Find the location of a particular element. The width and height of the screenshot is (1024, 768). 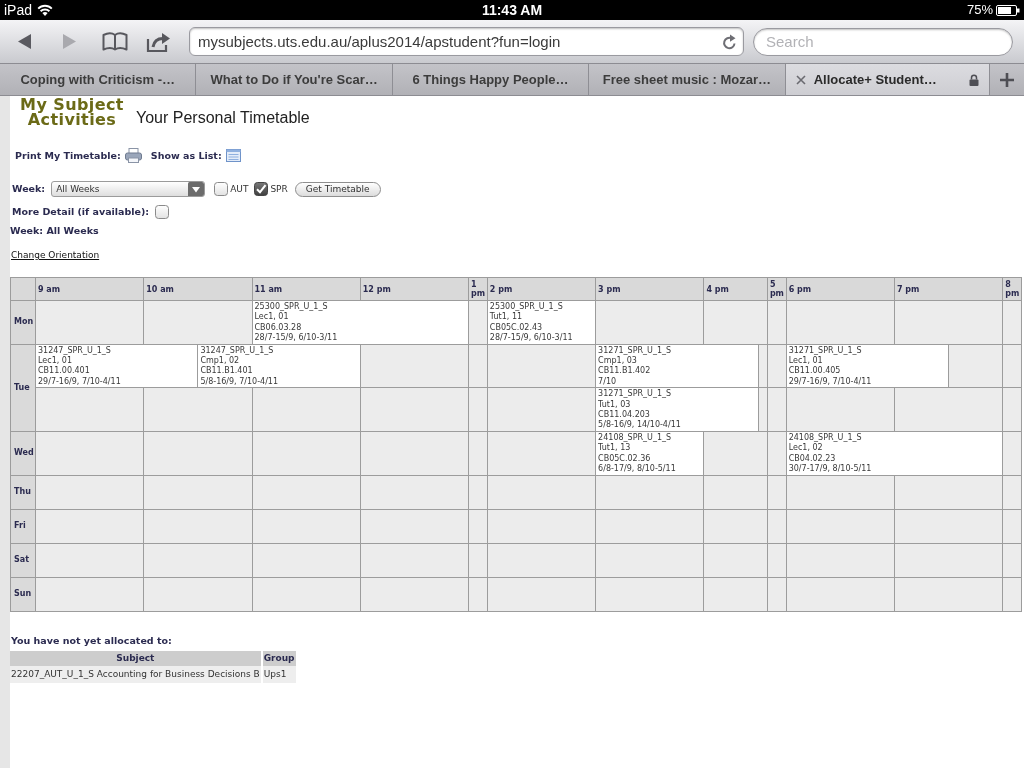

device-name: iPad is located at coordinates (18, 10).